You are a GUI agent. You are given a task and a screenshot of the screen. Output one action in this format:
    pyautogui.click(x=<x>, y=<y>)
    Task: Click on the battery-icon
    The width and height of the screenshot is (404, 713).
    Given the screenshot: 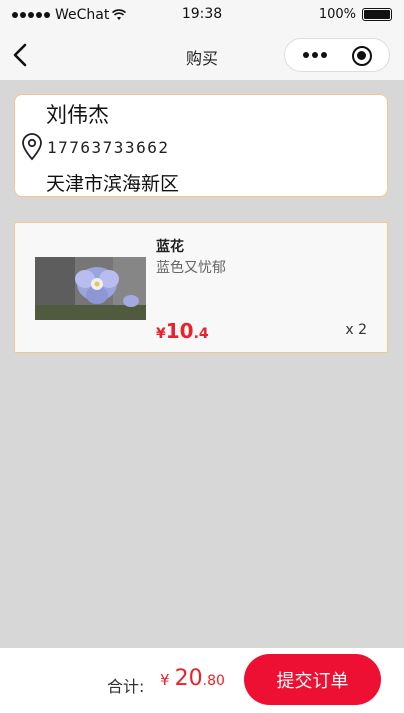 What is the action you would take?
    pyautogui.click(x=377, y=14)
    